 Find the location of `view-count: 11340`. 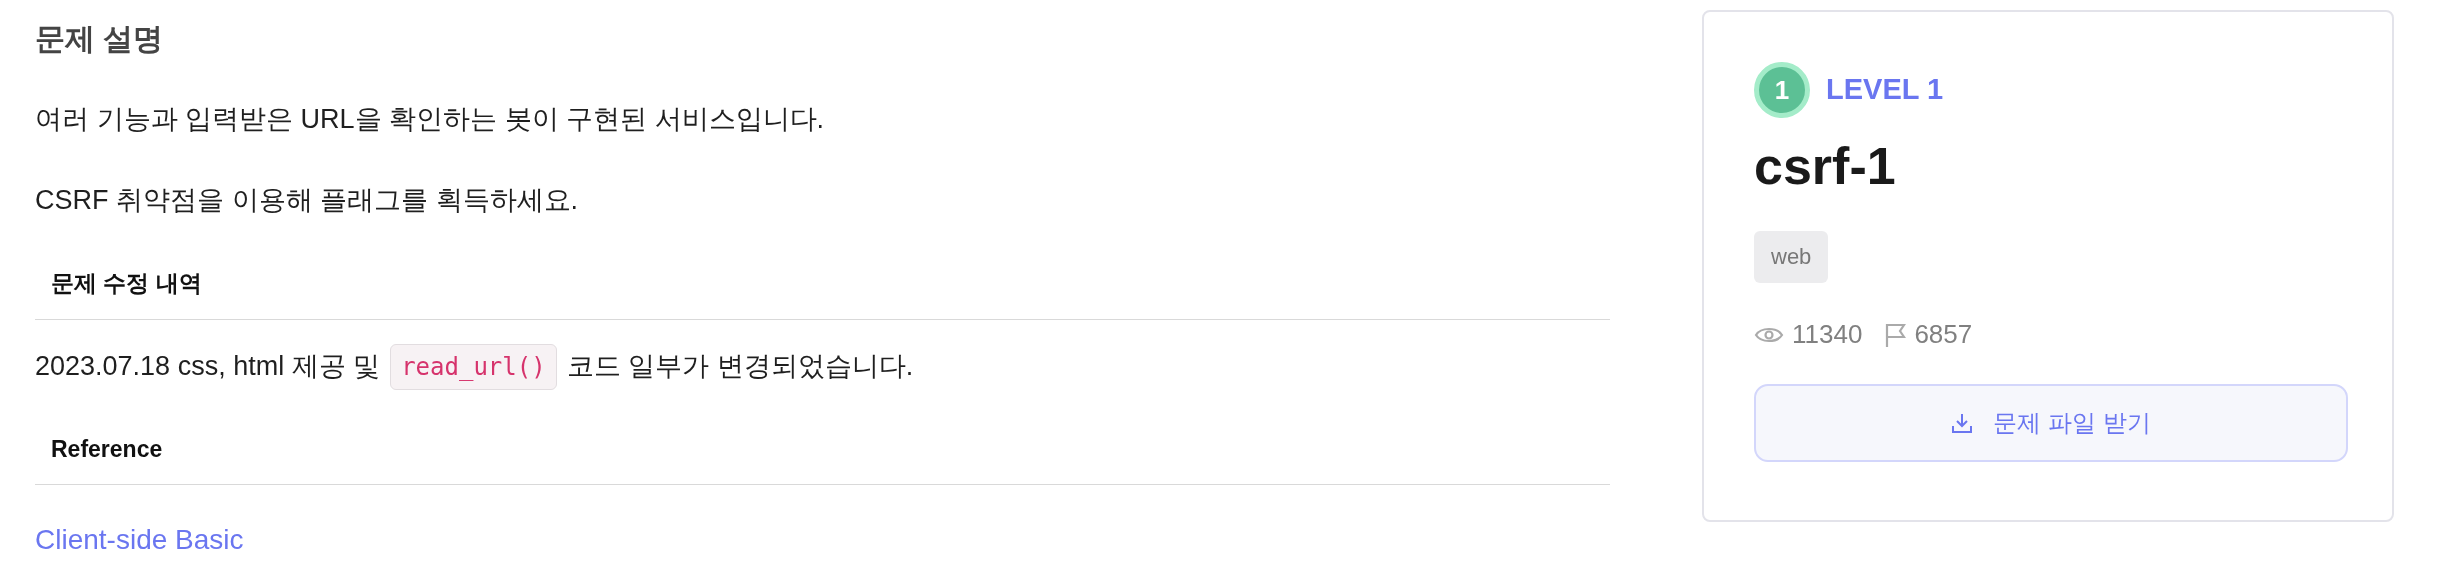

view-count: 11340 is located at coordinates (1827, 334).